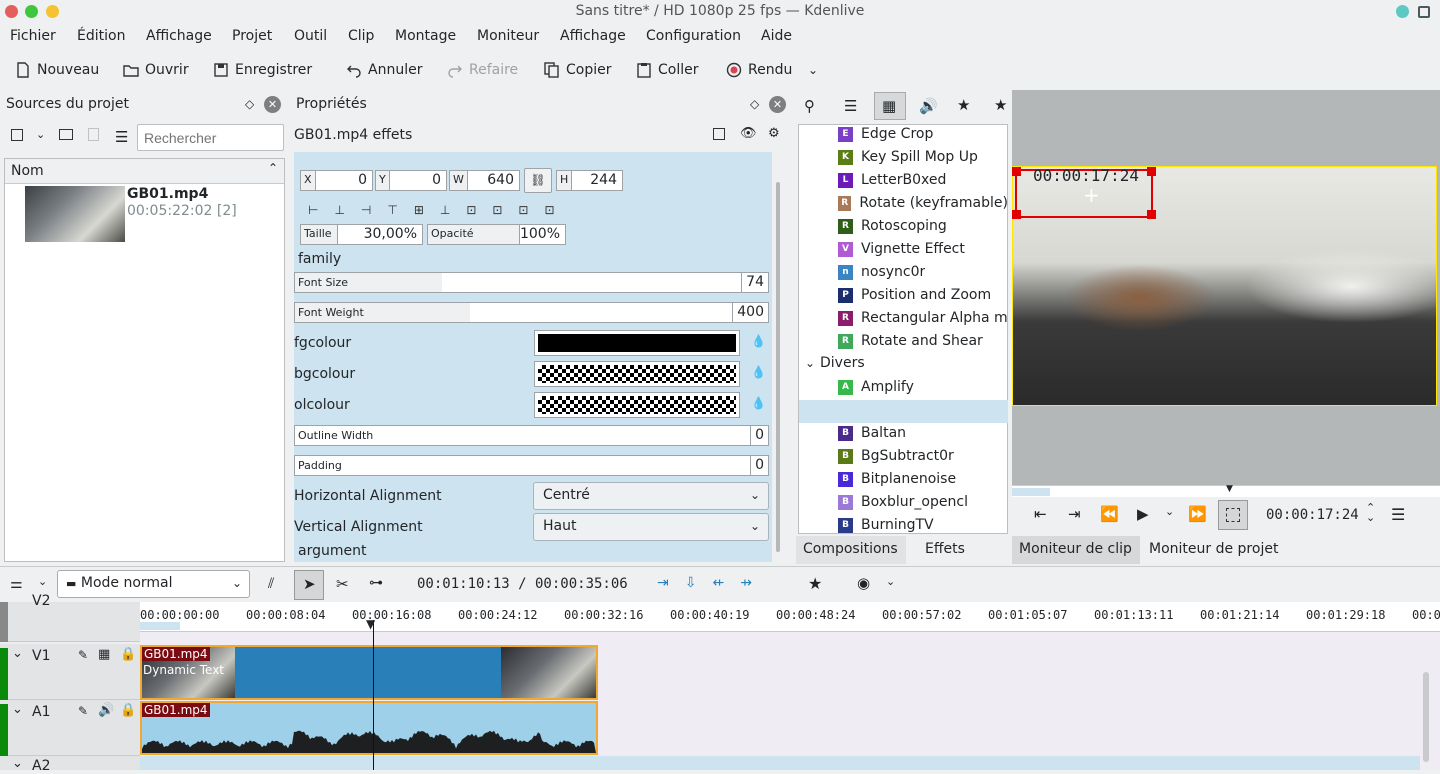 This screenshot has width=1440, height=774. What do you see at coordinates (637, 343) in the screenshot?
I see `fgcolour-swatch` at bounding box center [637, 343].